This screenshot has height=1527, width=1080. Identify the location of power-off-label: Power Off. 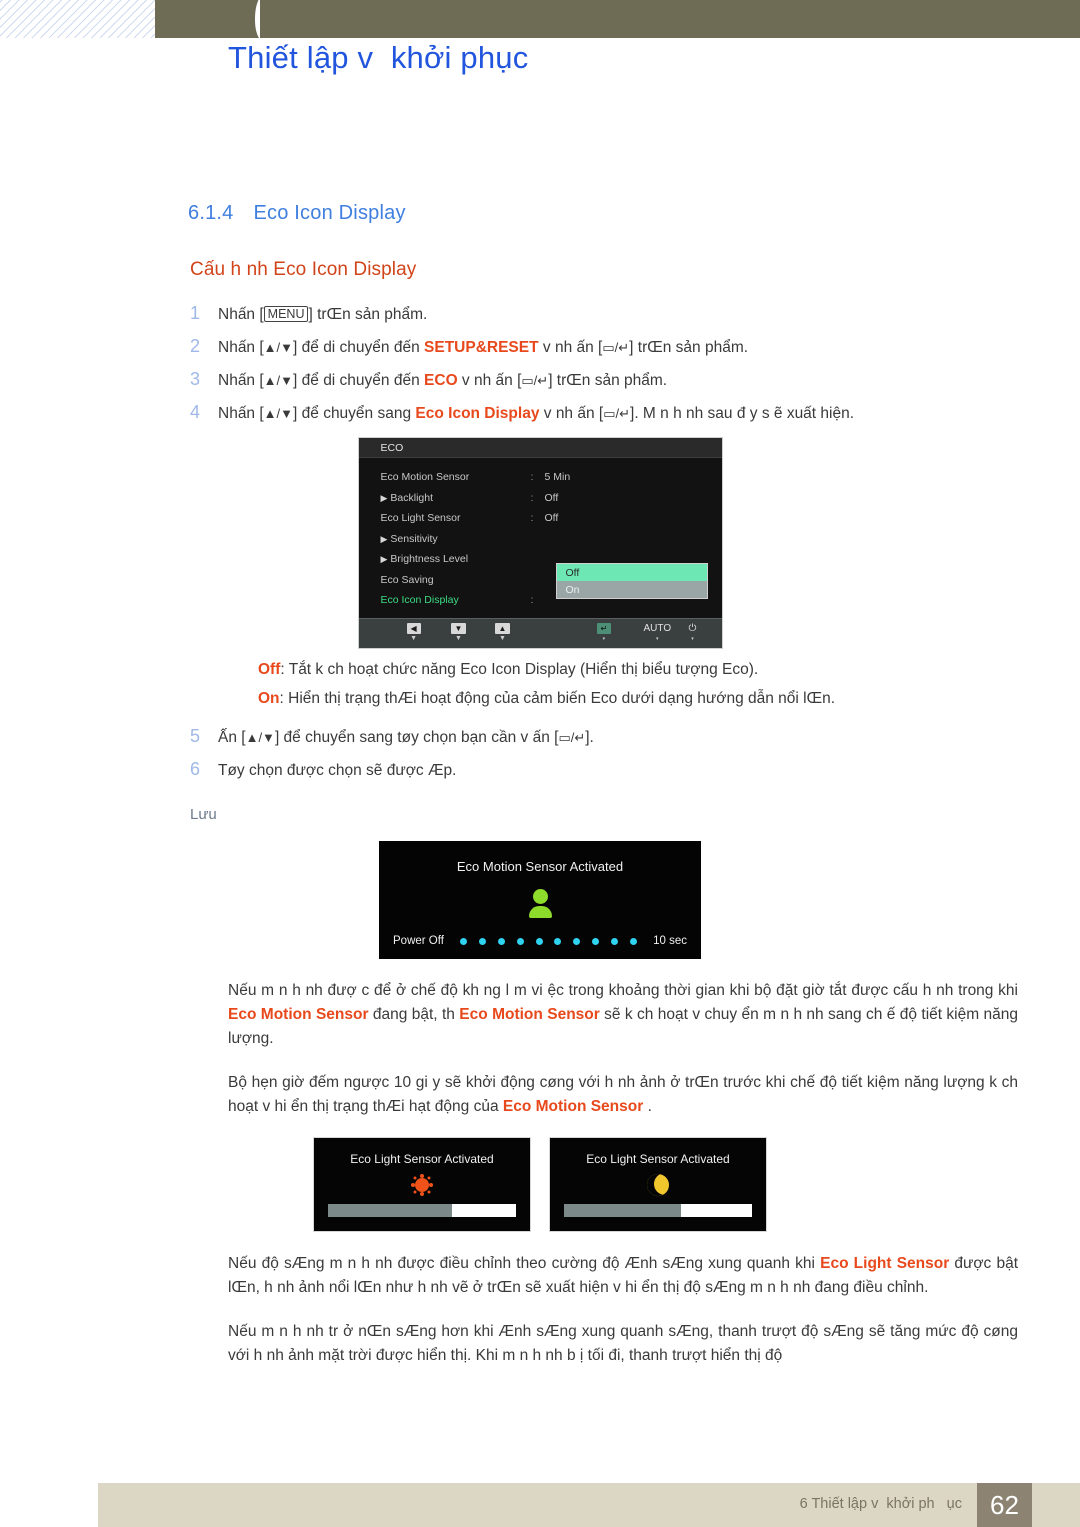
(418, 941).